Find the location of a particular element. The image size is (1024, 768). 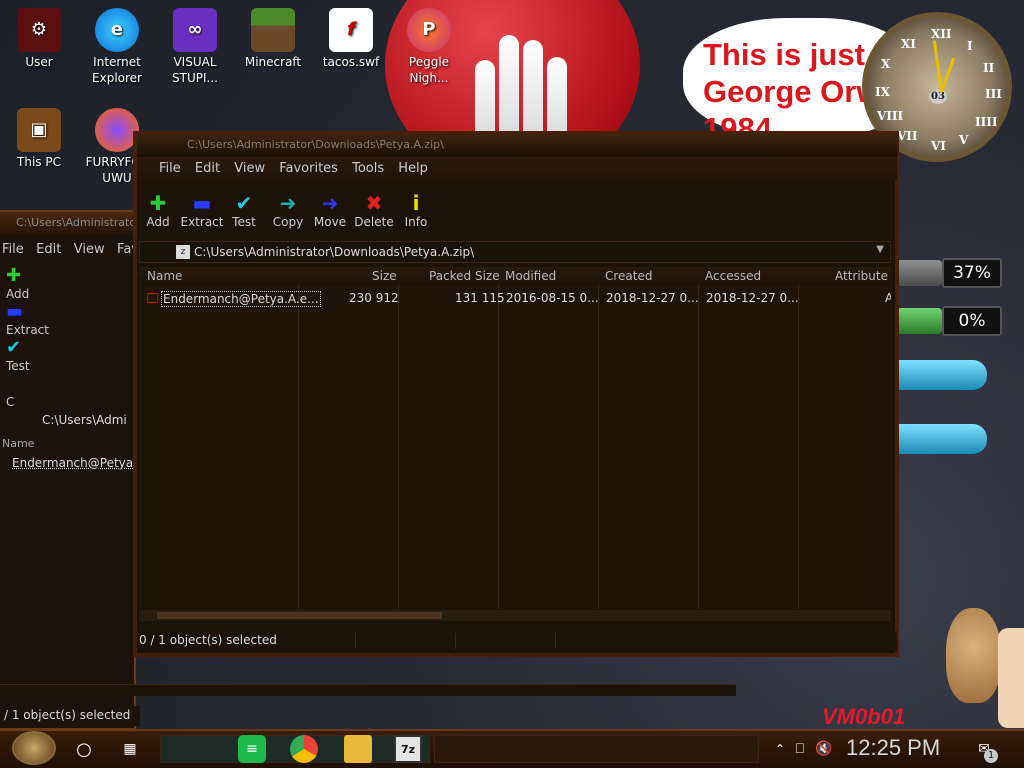

chrome-icon is located at coordinates (304, 749).